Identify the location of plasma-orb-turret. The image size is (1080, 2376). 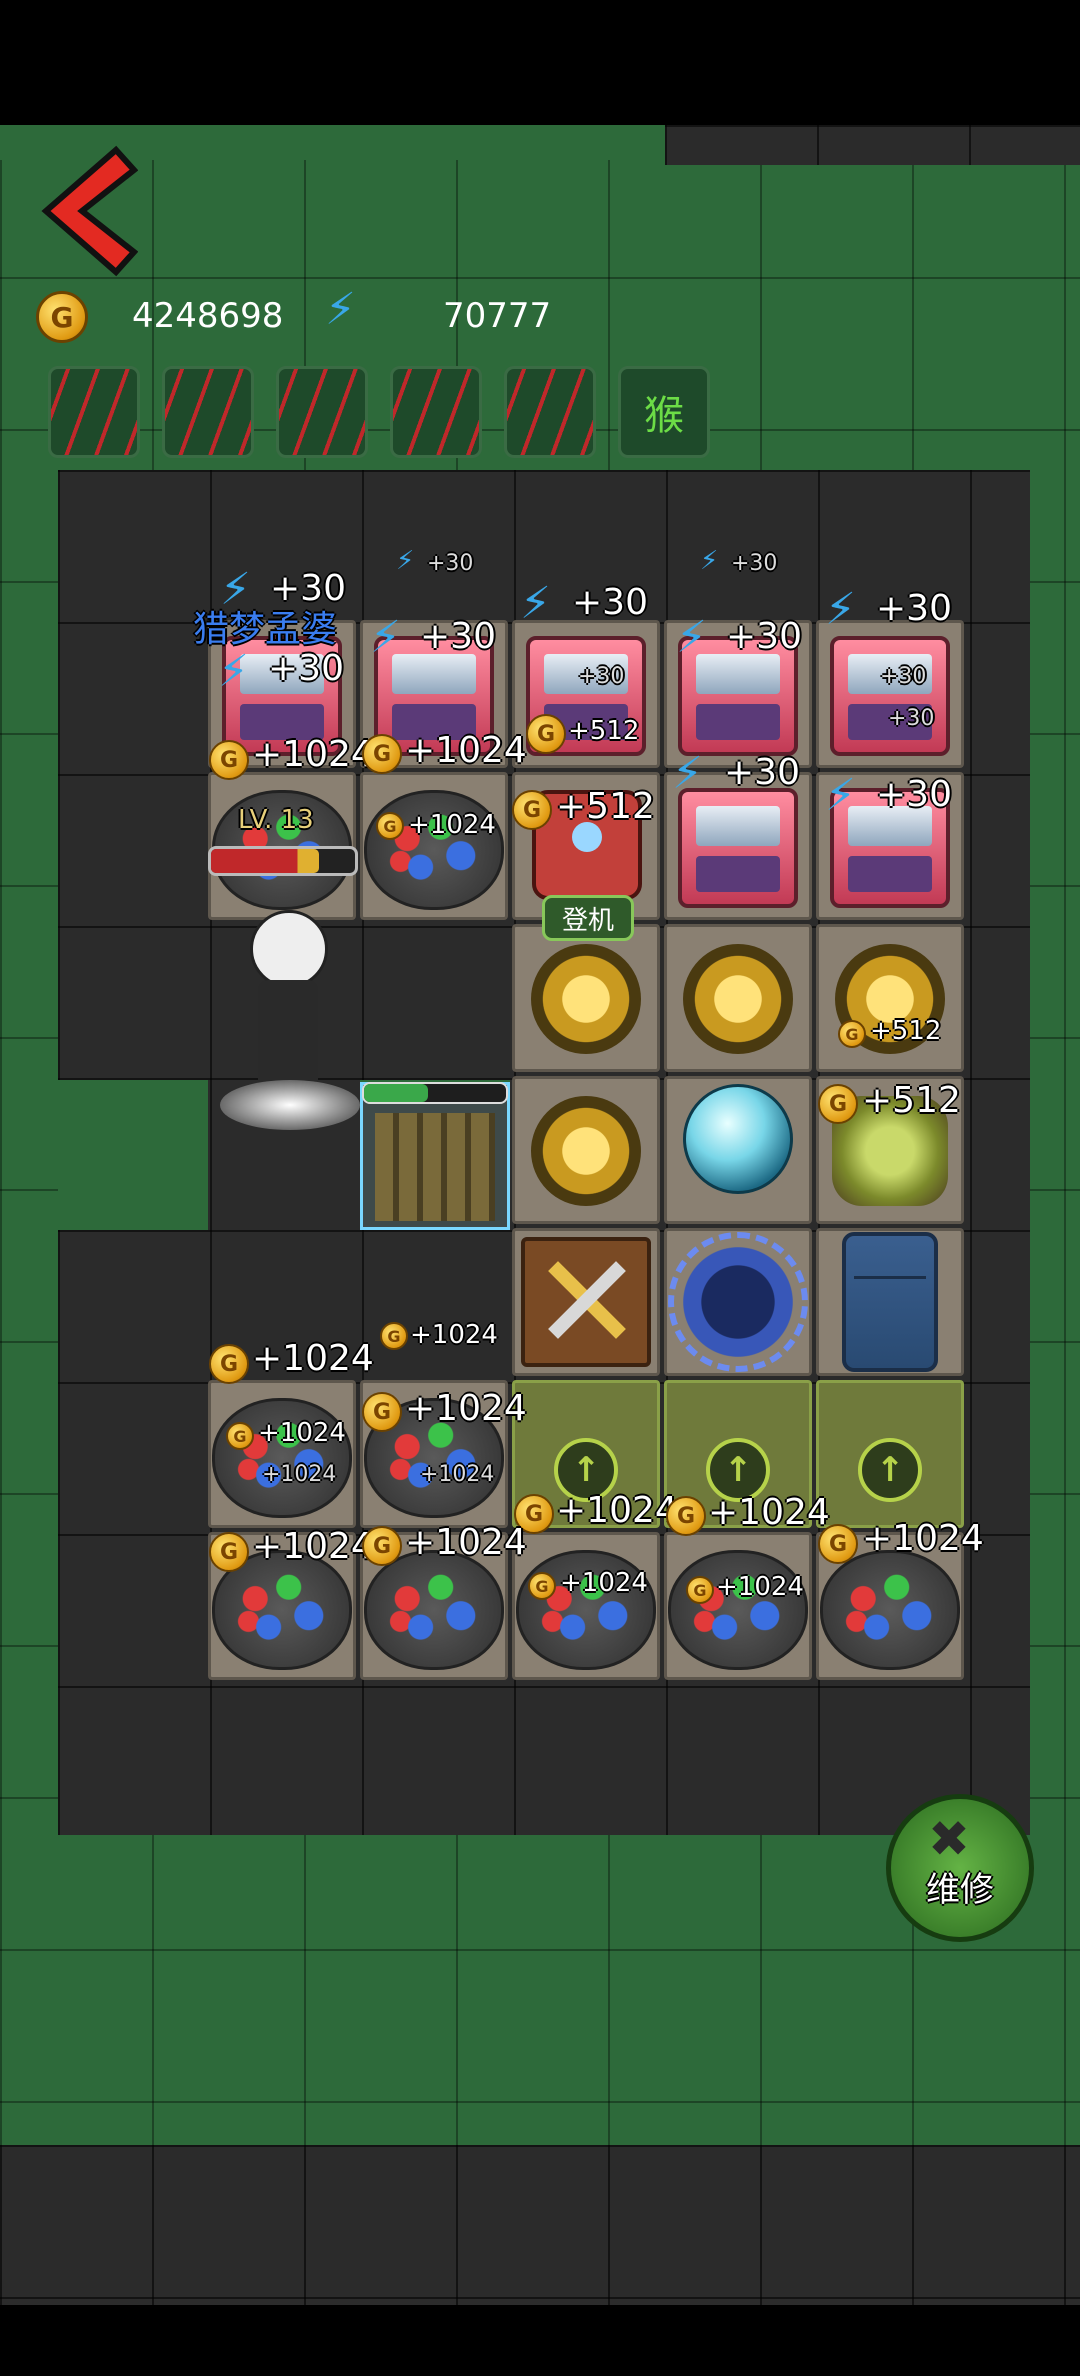
(738, 1139).